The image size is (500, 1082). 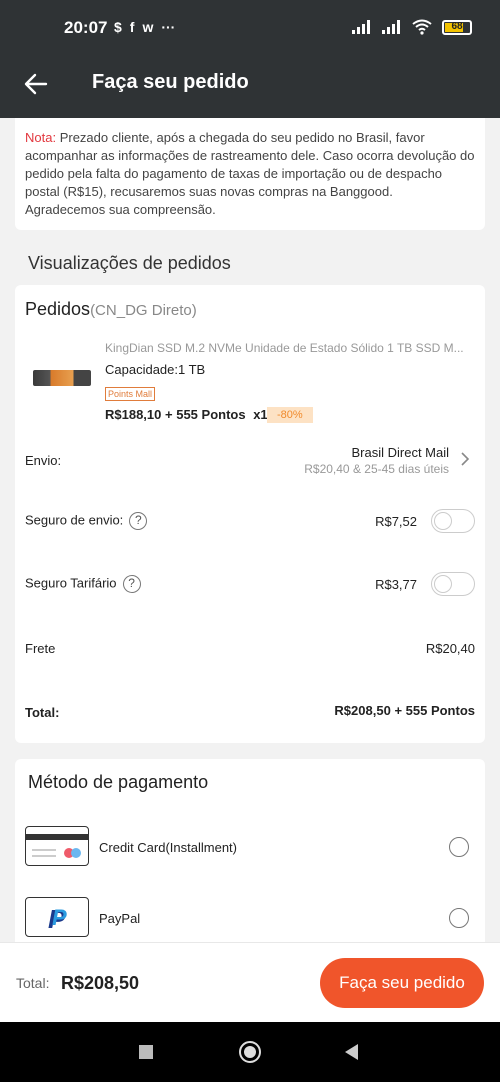 I want to click on product-image, so click(x=62, y=378).